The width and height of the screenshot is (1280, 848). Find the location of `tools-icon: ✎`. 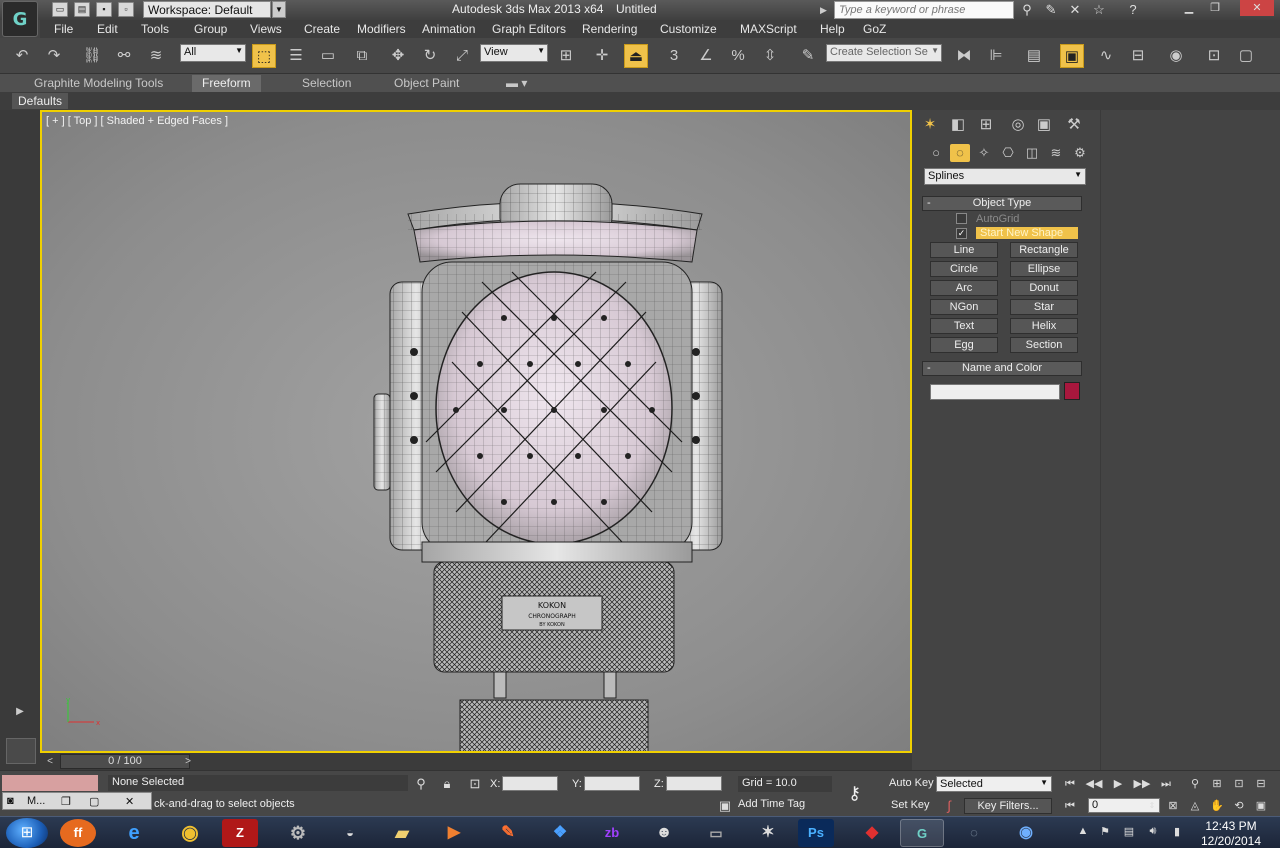

tools-icon: ✎ is located at coordinates (1051, 10).